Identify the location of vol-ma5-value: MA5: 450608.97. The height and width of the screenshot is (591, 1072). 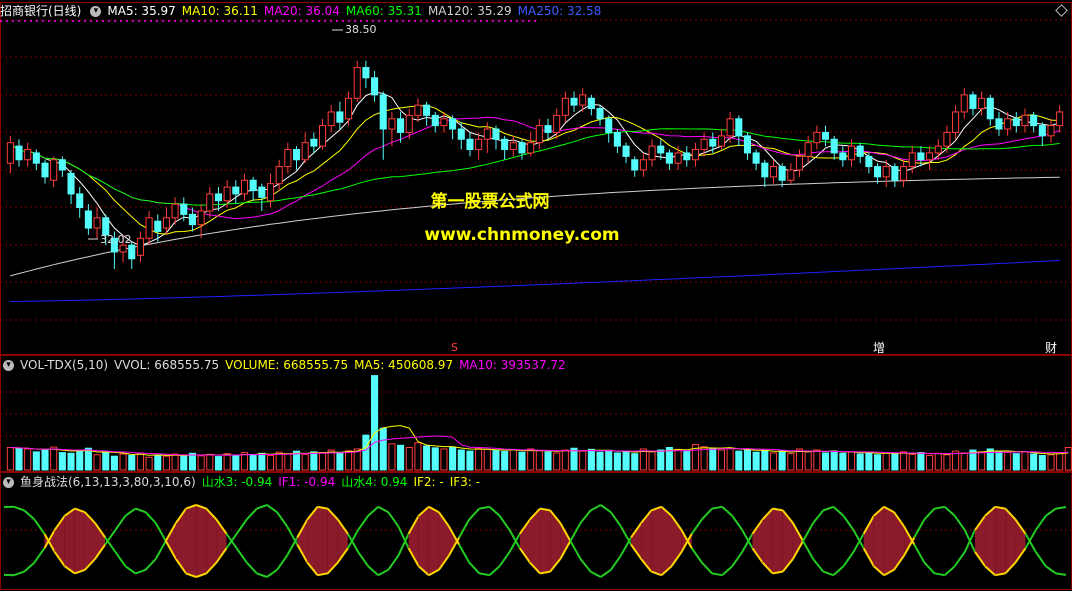
(404, 365).